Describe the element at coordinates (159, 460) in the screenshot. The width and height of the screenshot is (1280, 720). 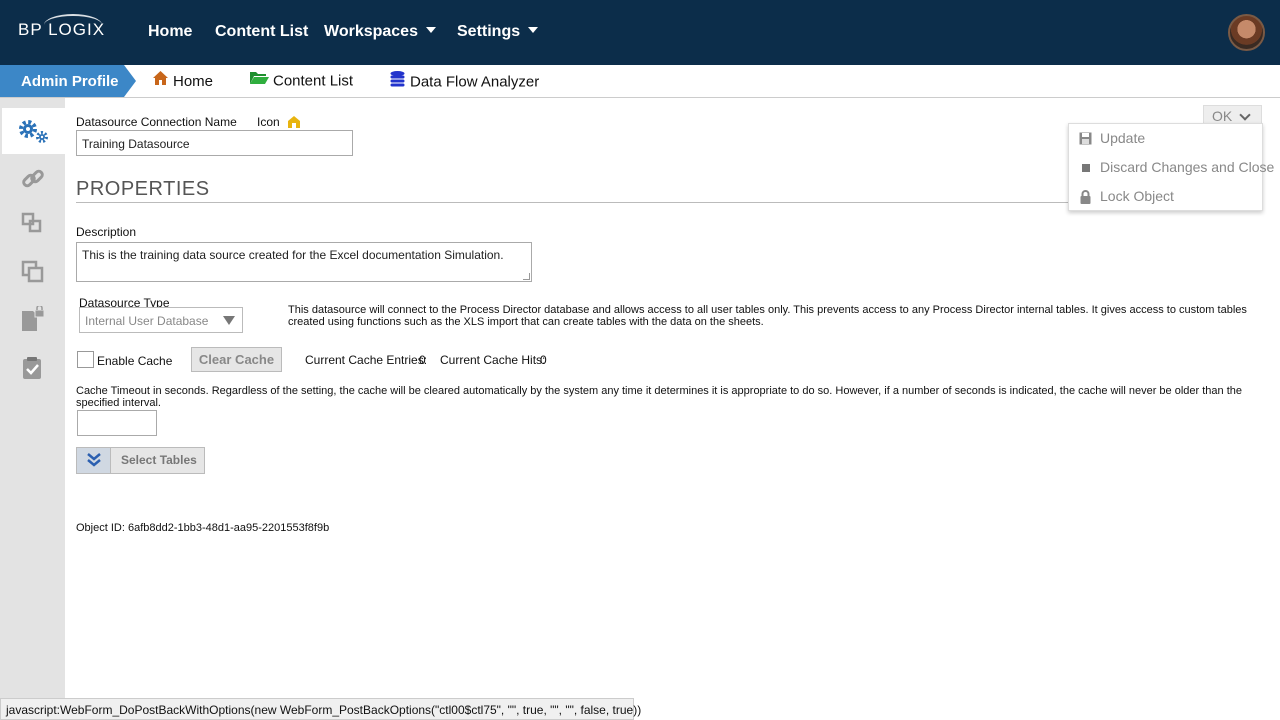
I see `select-tables-label: Select Tables` at that location.